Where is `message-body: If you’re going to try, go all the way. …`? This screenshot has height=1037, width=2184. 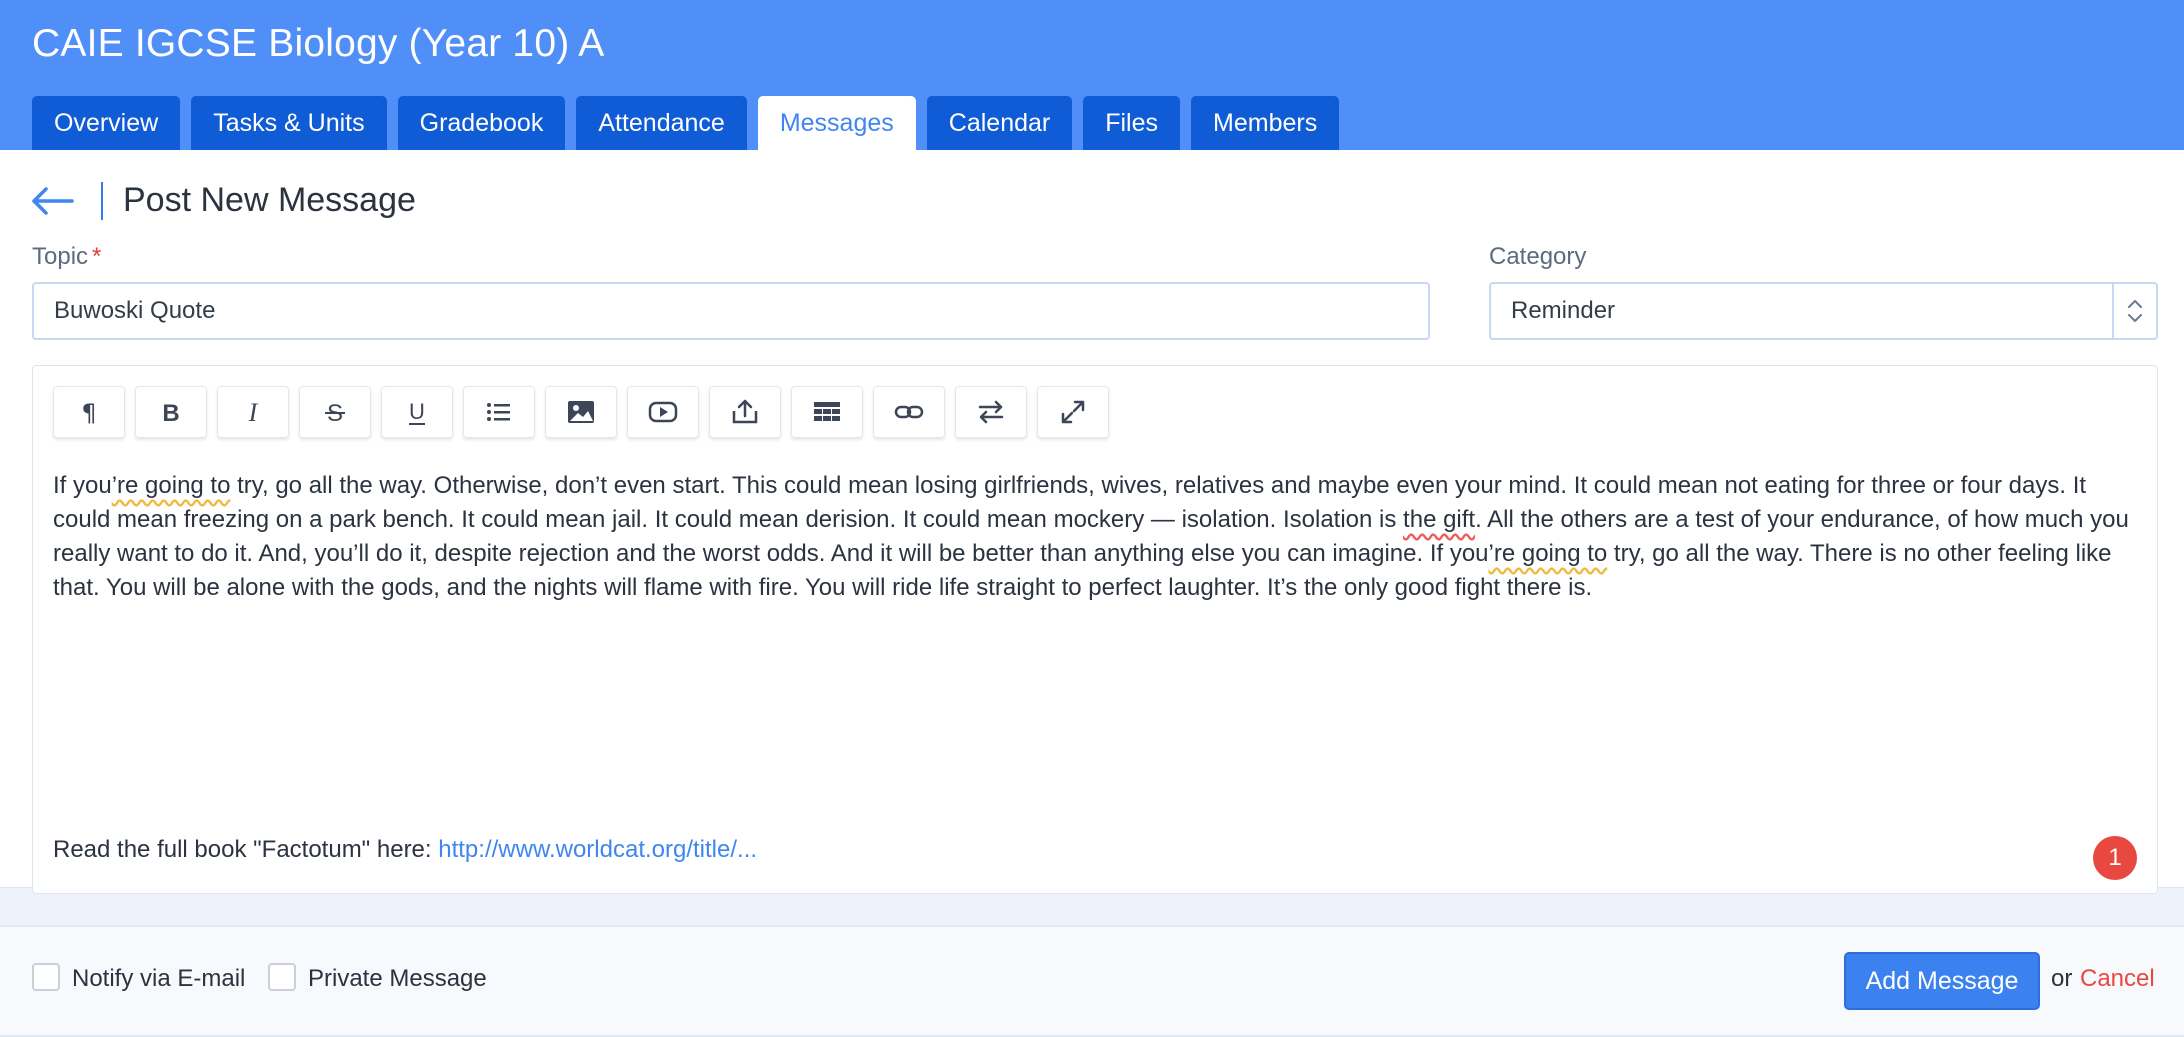 message-body: If you’re going to try, go all the way. … is located at coordinates (1095, 537).